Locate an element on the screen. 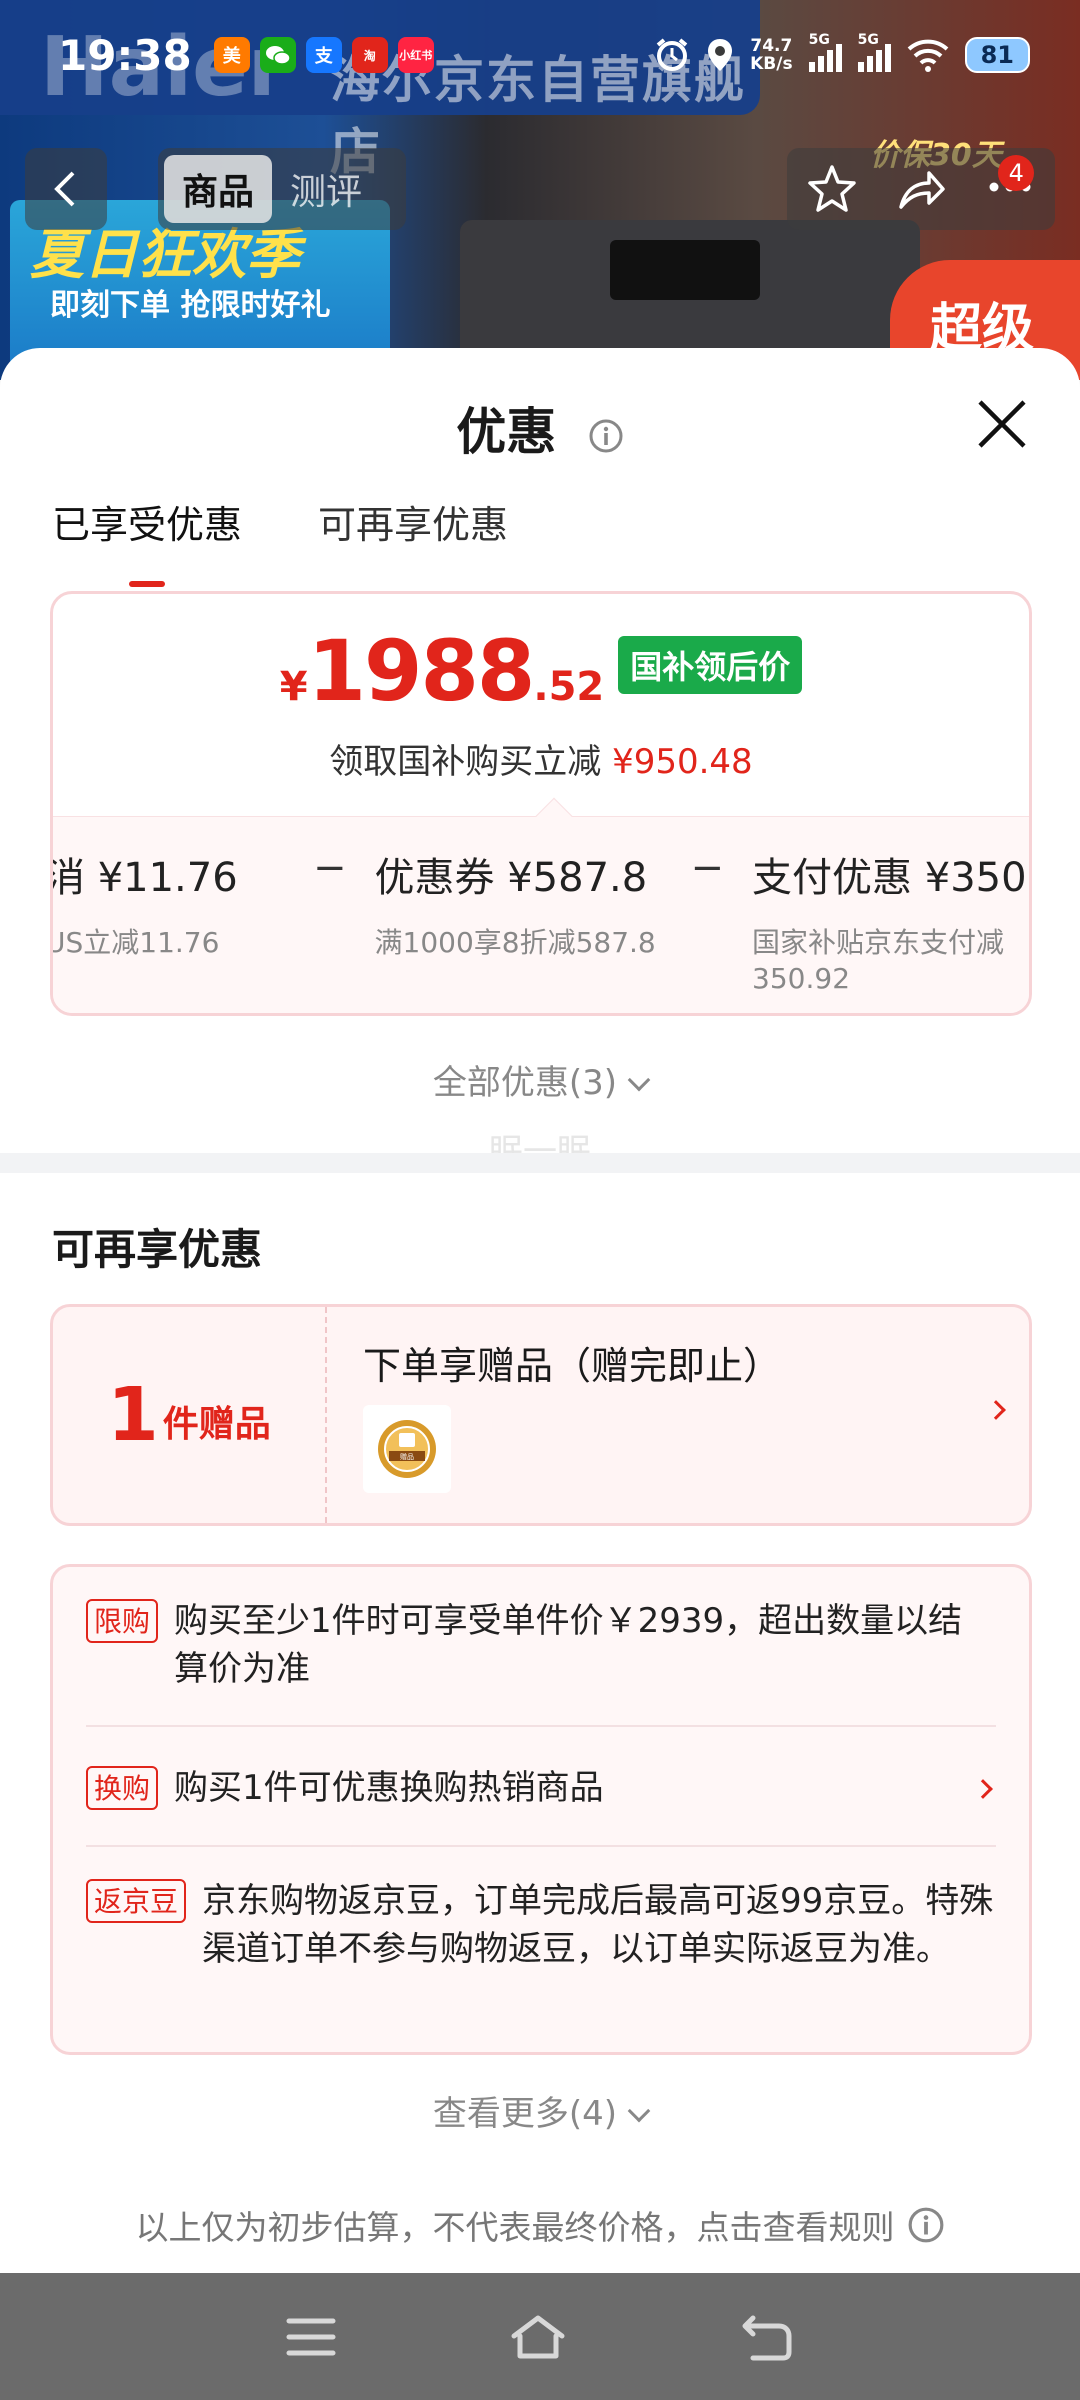  breakdown-desc: US立减11.76 is located at coordinates (135, 942).